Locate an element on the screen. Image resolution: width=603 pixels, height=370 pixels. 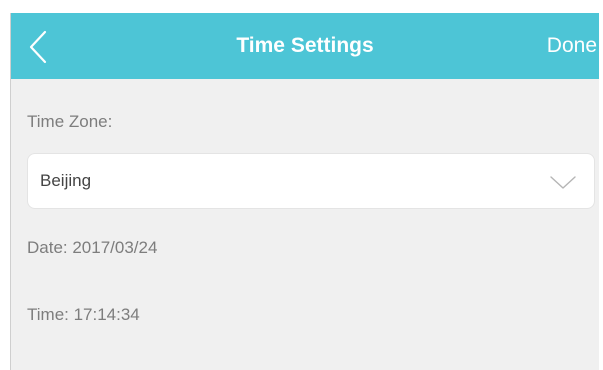
time-zone-label: Time Zone: is located at coordinates (70, 121).